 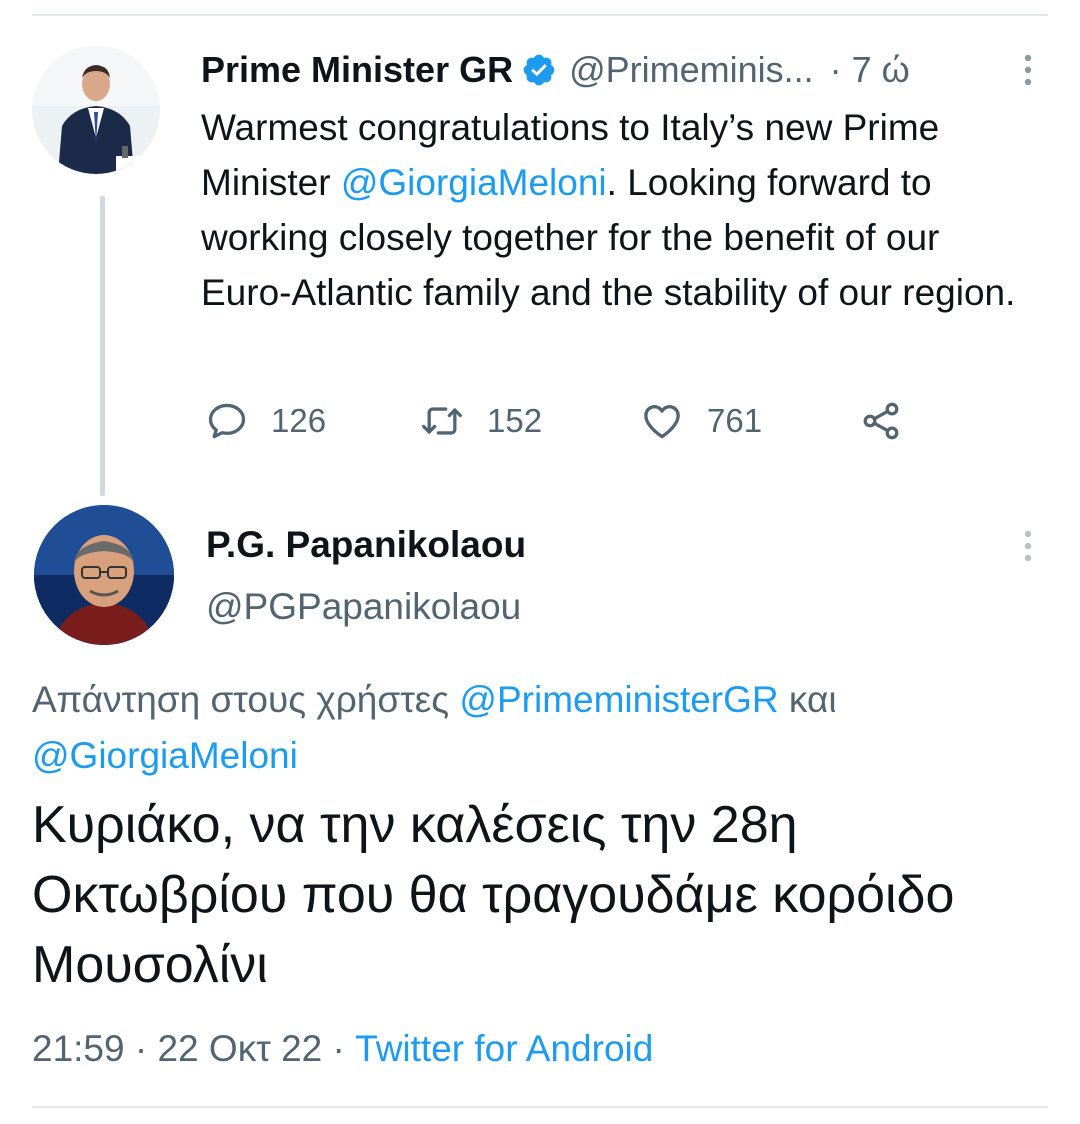 What do you see at coordinates (240, 1048) in the screenshot?
I see `tweet2-date: 22 Οκτ 22` at bounding box center [240, 1048].